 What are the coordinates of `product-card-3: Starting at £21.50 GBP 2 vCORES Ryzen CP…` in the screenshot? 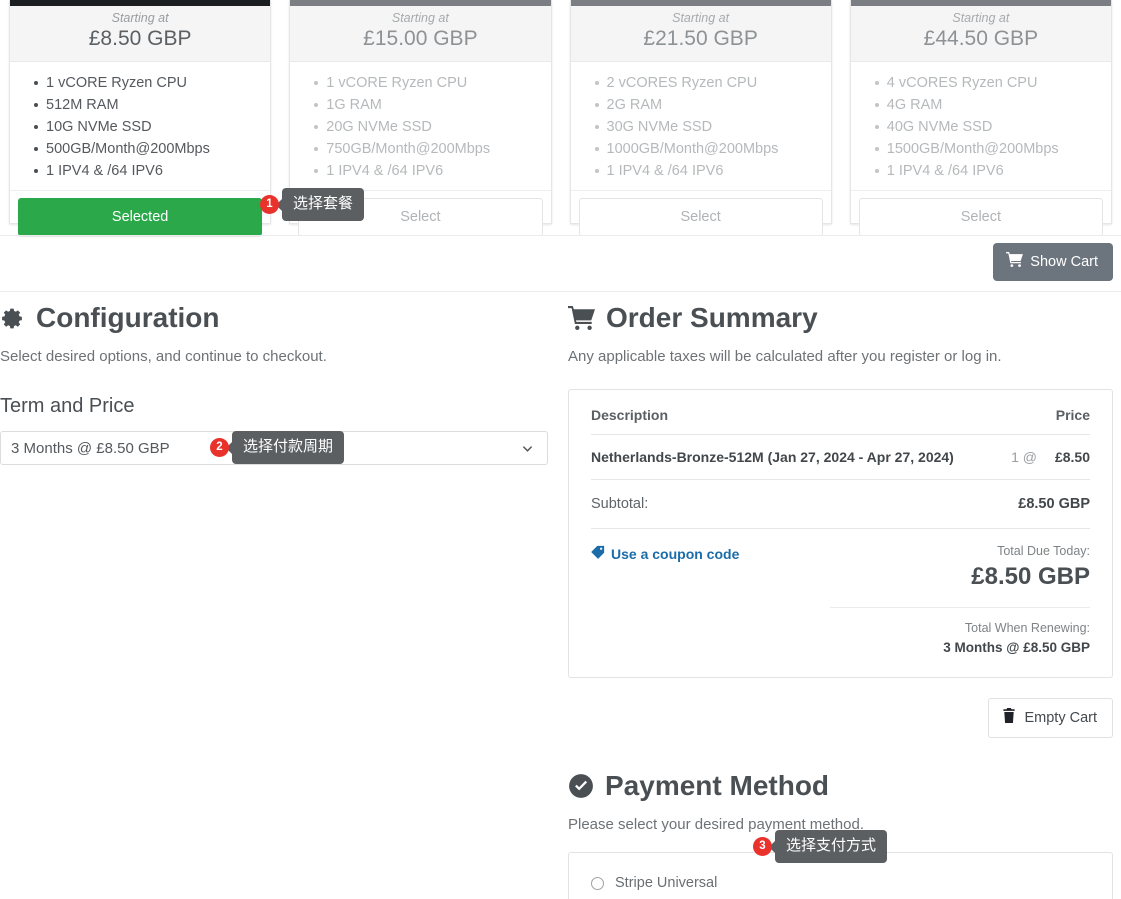 It's located at (700, 118).